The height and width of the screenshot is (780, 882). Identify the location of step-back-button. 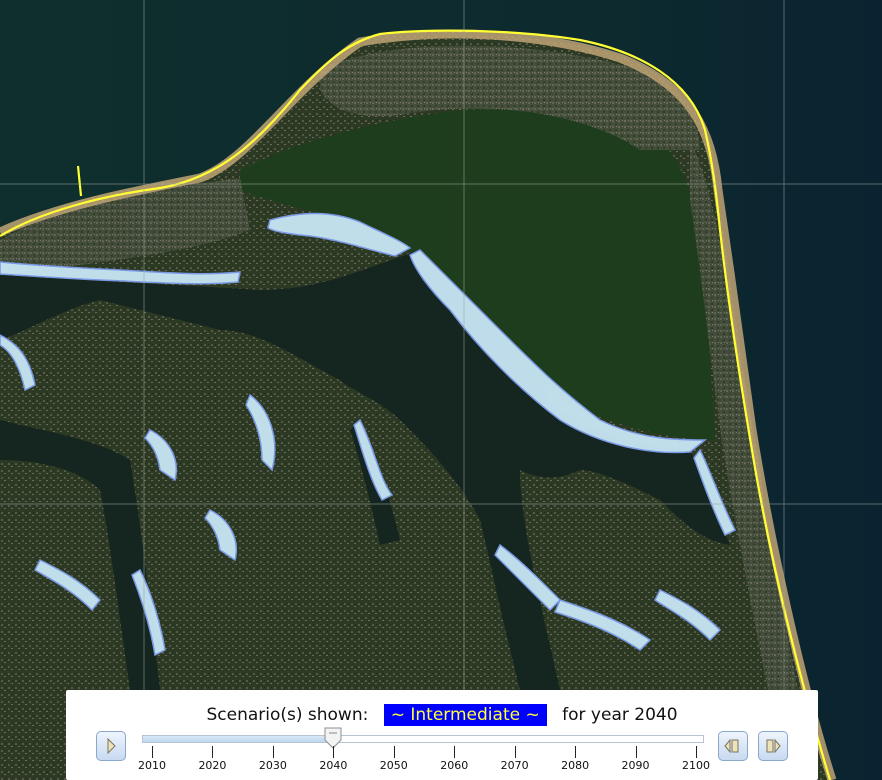
(733, 746).